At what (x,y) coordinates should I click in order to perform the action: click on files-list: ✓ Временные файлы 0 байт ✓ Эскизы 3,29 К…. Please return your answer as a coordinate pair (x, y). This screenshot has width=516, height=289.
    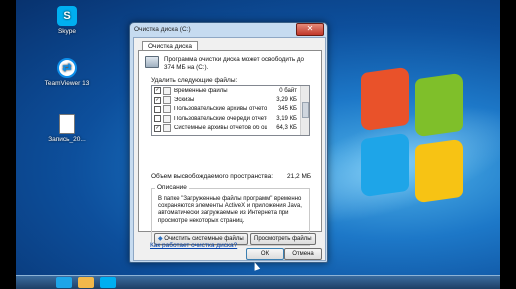
    Looking at the image, I should click on (230, 110).